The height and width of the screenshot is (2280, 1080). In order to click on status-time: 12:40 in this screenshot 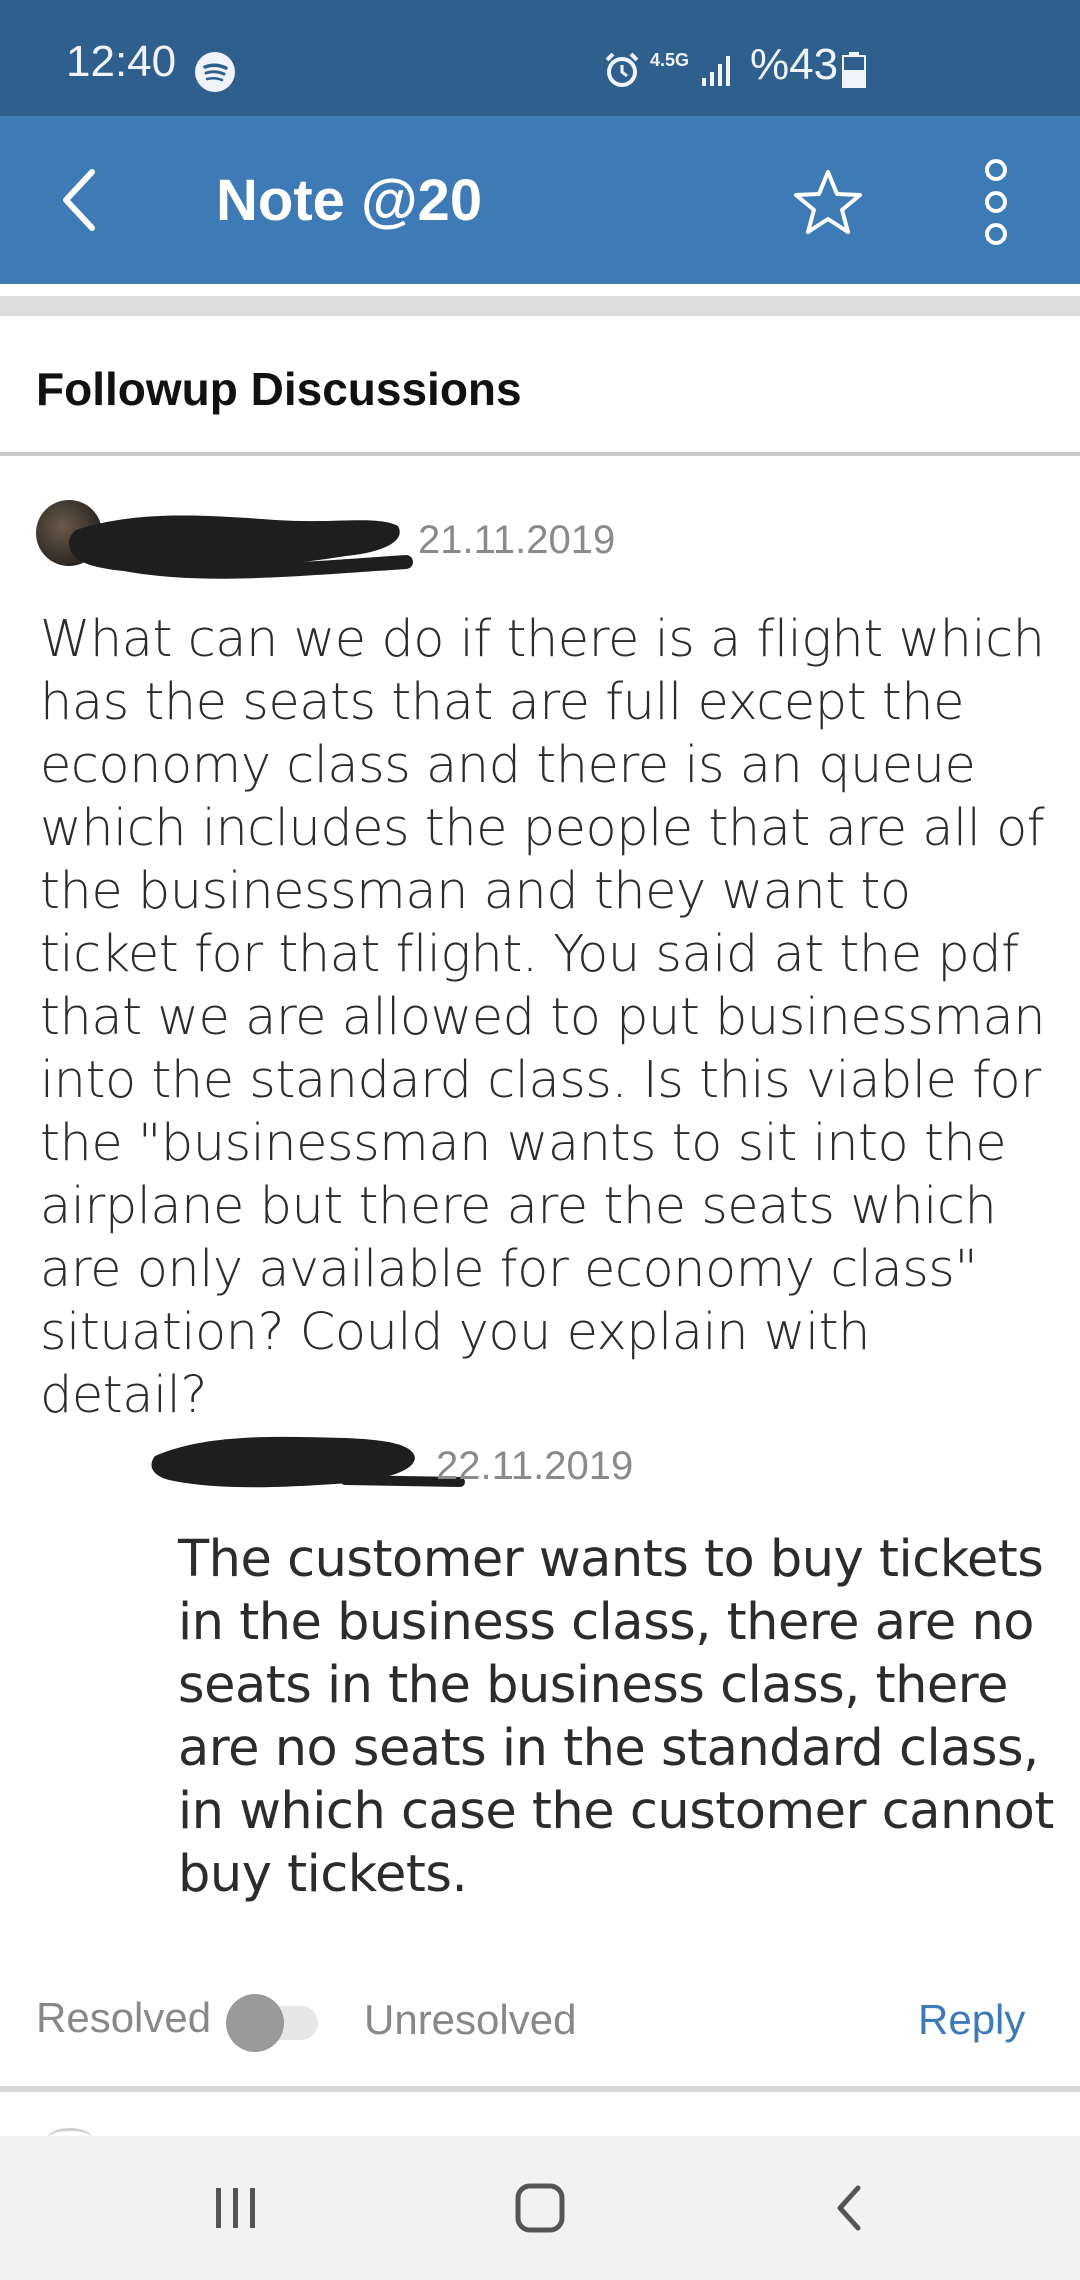, I will do `click(121, 61)`.